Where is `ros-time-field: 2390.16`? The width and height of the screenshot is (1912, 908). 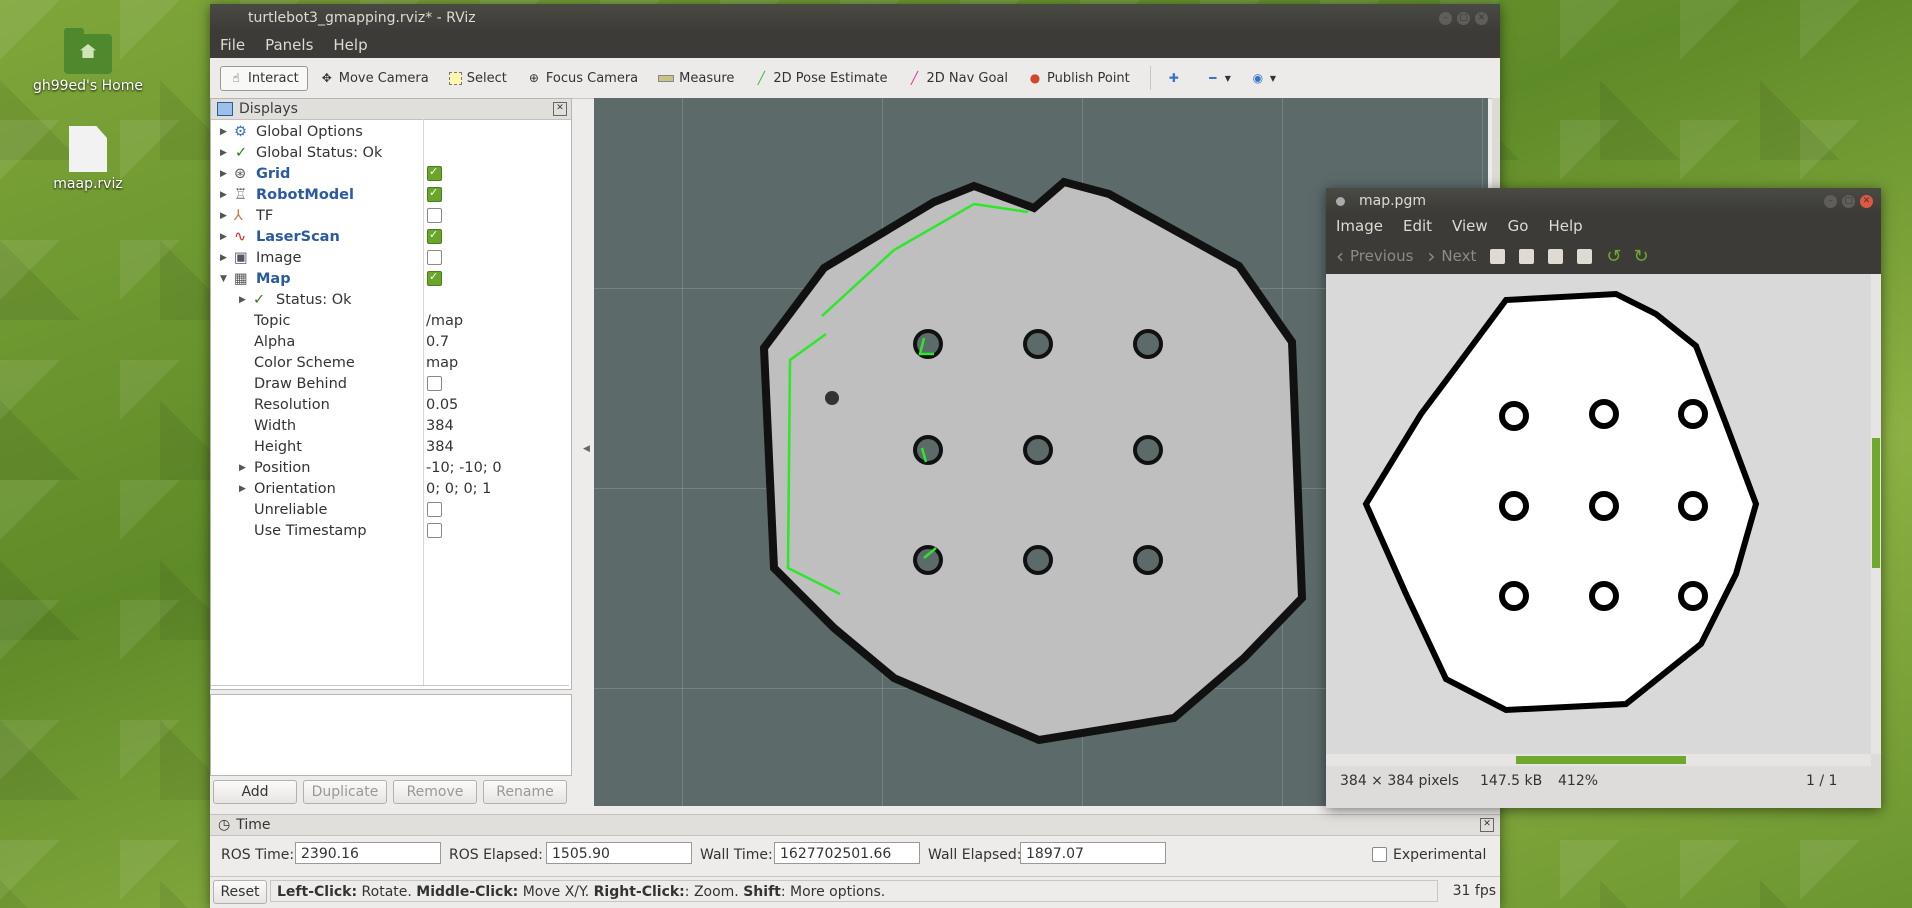
ros-time-field: 2390.16 is located at coordinates (368, 853).